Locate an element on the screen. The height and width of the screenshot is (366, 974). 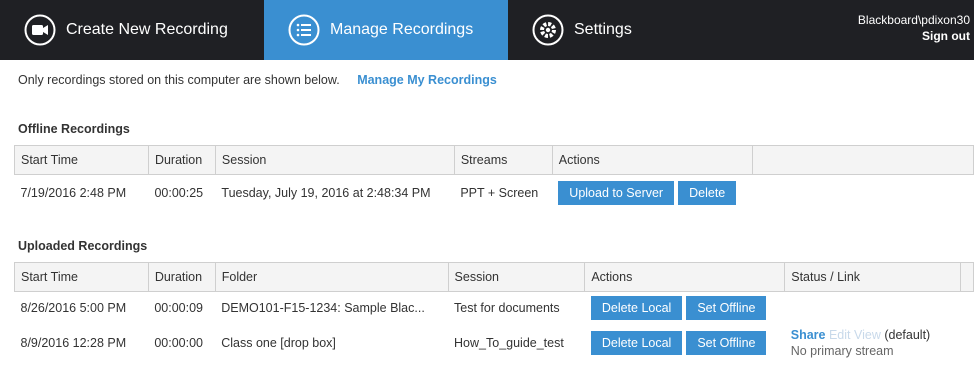
duration-cell: 00:00:00 is located at coordinates (178, 342).